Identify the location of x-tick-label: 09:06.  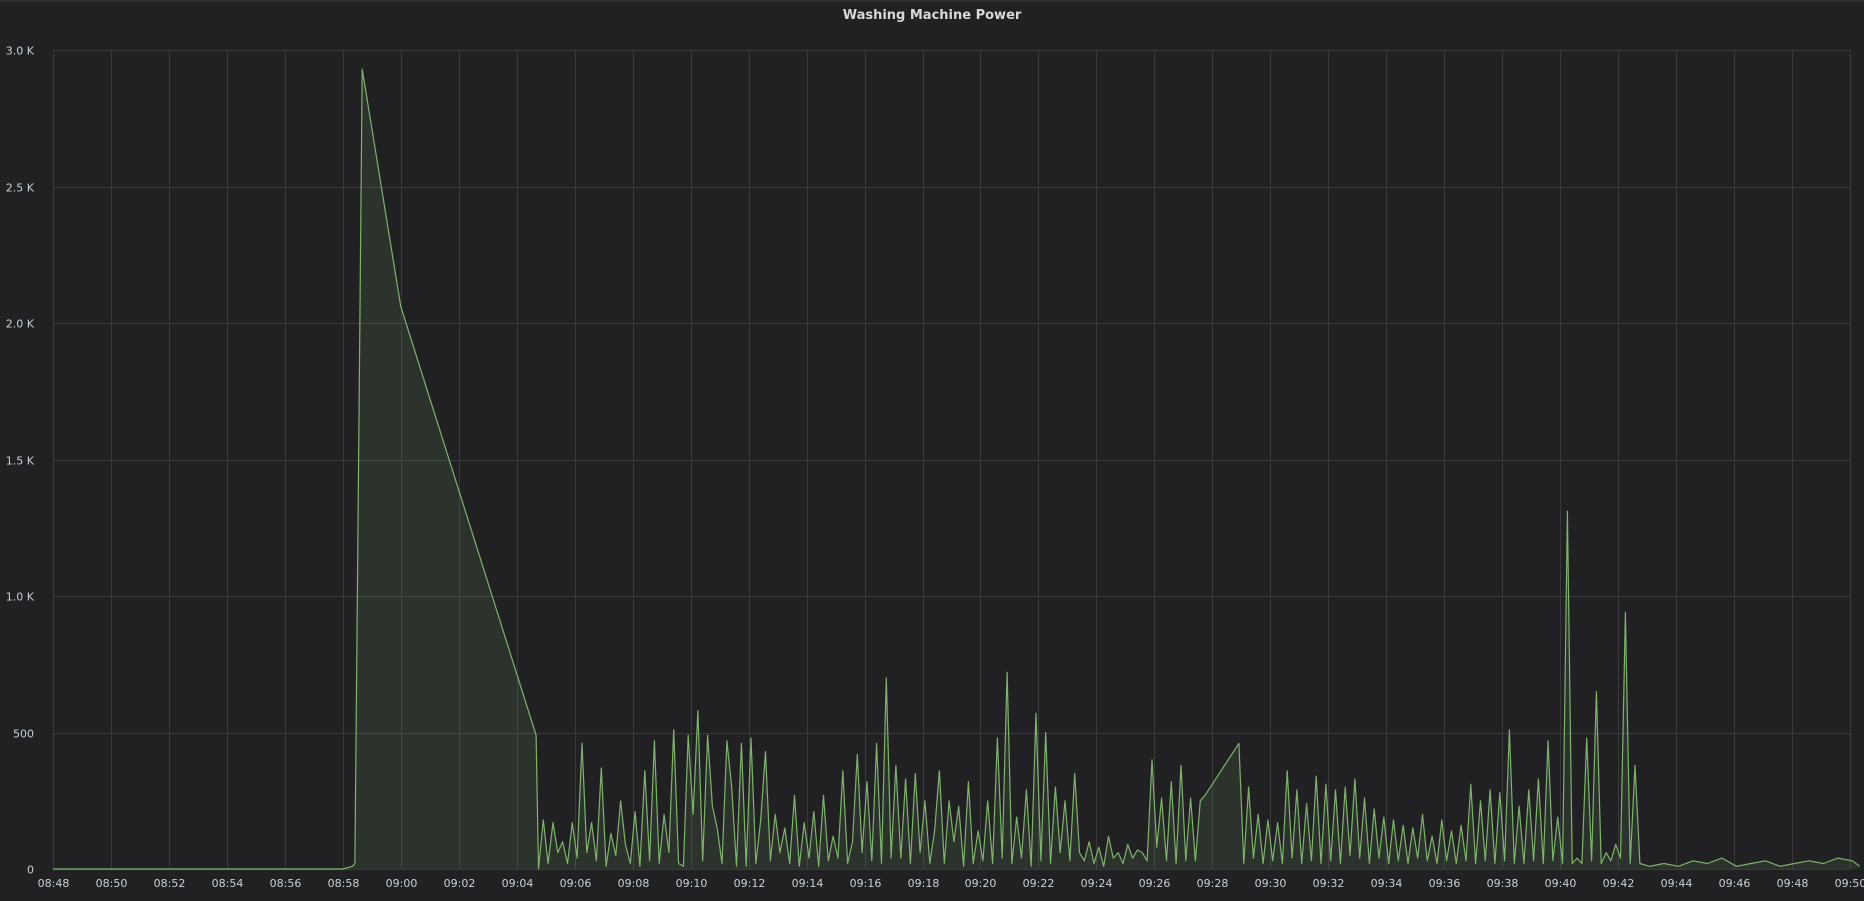
(576, 883).